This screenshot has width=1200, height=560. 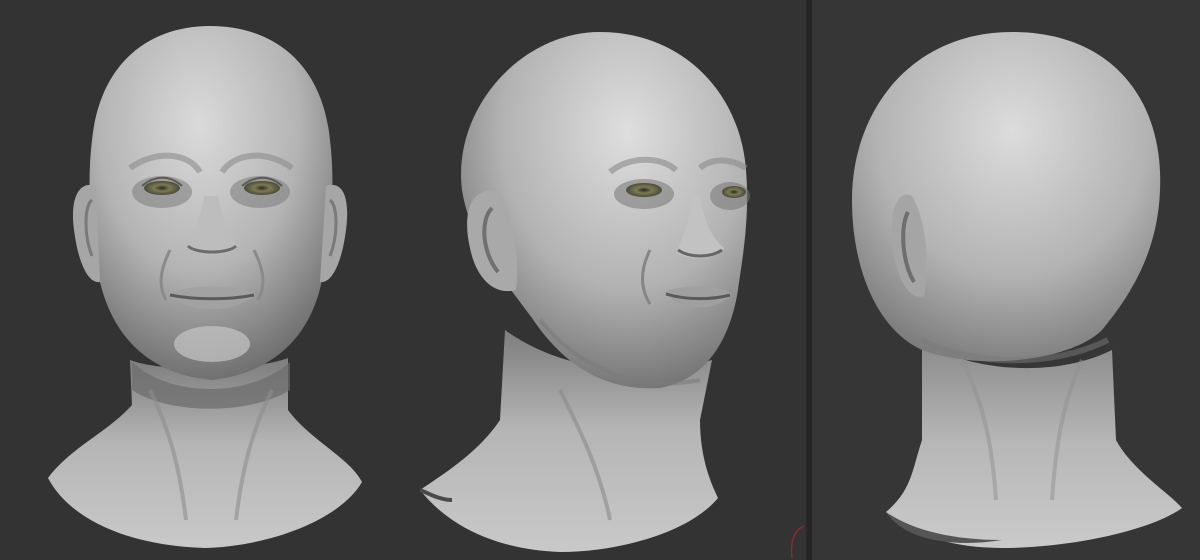 I want to click on threequarter-eye-far, so click(x=734, y=192).